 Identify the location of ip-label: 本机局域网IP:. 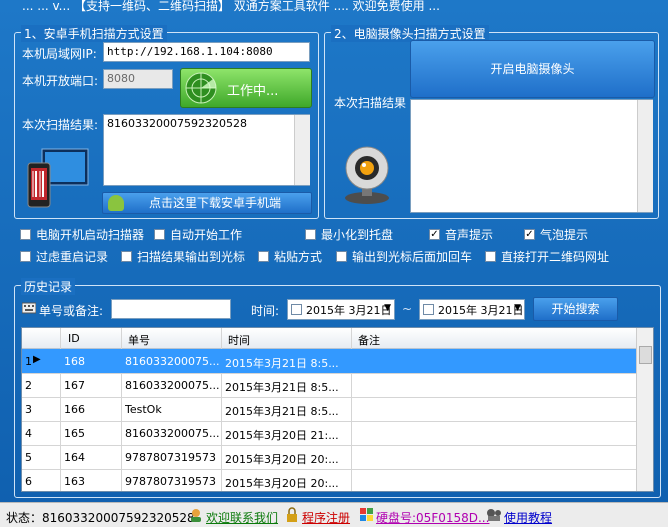
(59, 54).